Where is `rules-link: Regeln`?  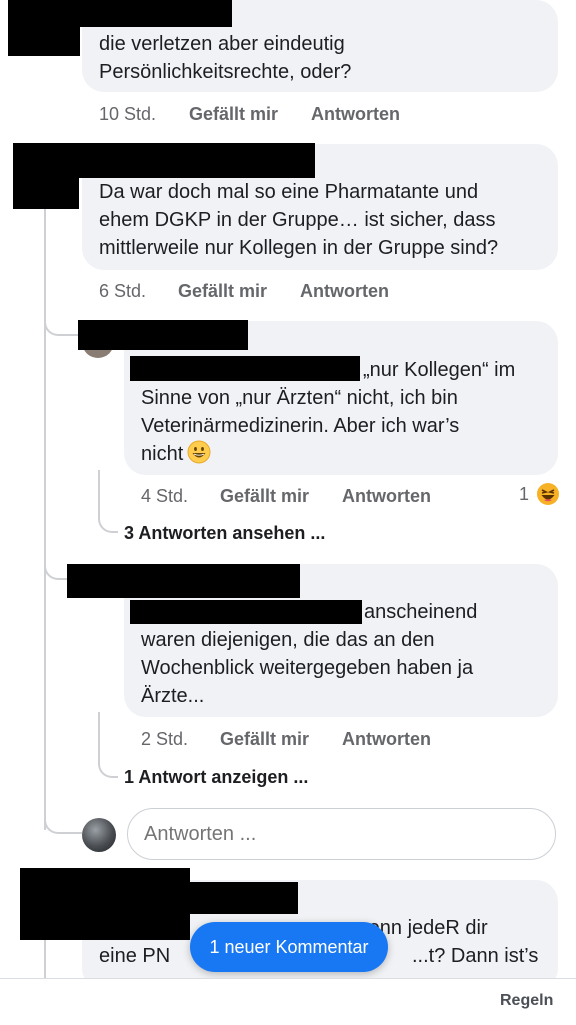 rules-link: Regeln is located at coordinates (526, 1001).